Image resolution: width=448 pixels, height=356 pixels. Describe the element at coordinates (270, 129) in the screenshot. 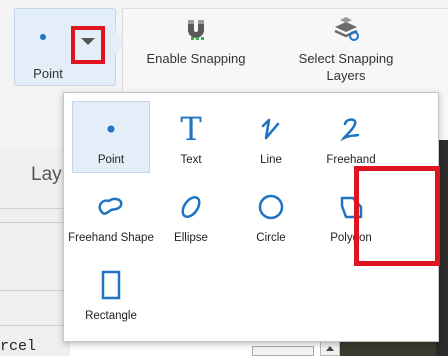

I see `line-icon` at that location.